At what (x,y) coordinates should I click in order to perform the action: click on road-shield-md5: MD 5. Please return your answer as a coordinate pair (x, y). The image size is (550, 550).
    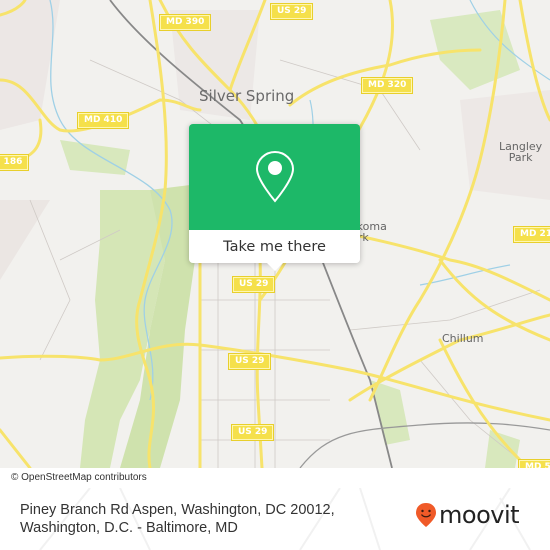
    Looking at the image, I should click on (534, 464).